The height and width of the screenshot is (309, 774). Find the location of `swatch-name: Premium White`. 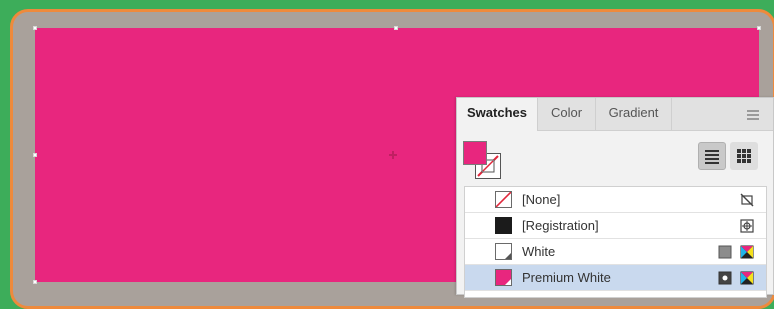

swatch-name: Premium White is located at coordinates (566, 277).